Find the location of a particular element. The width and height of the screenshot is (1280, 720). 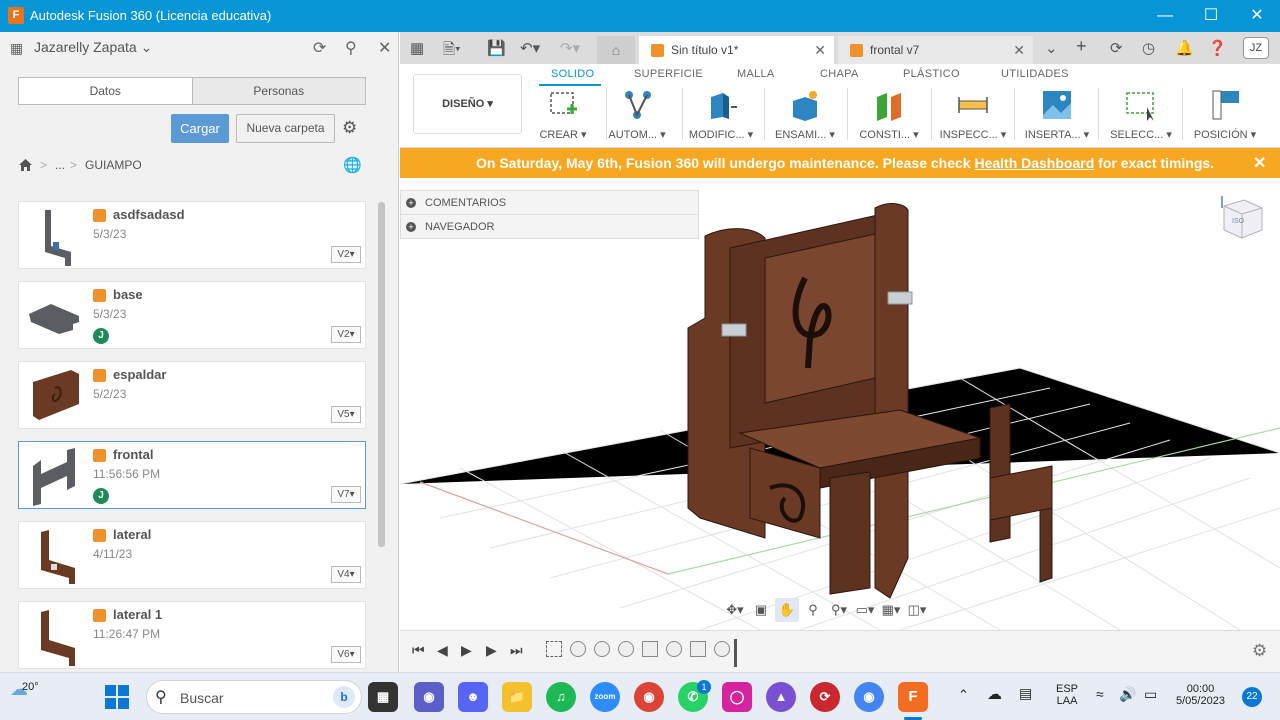

tray-chevron-icon: ⌃ is located at coordinates (963, 695).